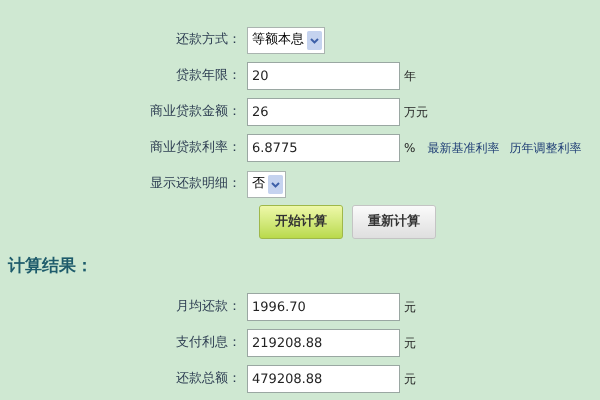 This screenshot has width=600, height=400. Describe the element at coordinates (463, 148) in the screenshot. I see `rate-link: 最新基准利率` at that location.